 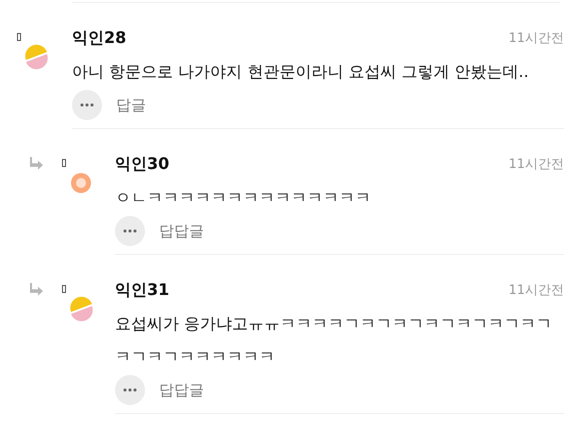 What do you see at coordinates (301, 72) in the screenshot?
I see `comment-text: 아니 항문으로 나가야지 현관문이라니 요섭씨 그렇게 안봤는데..` at bounding box center [301, 72].